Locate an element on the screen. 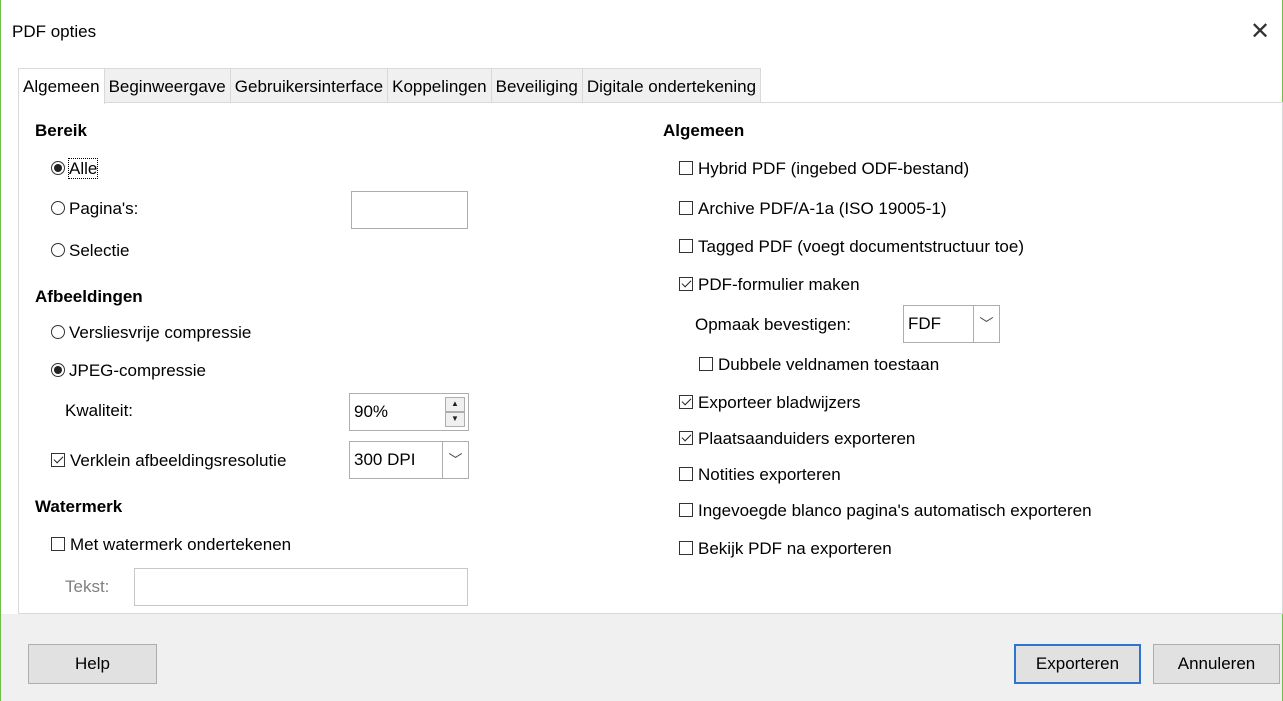  cancel-button: Annuleren is located at coordinates (1216, 664).